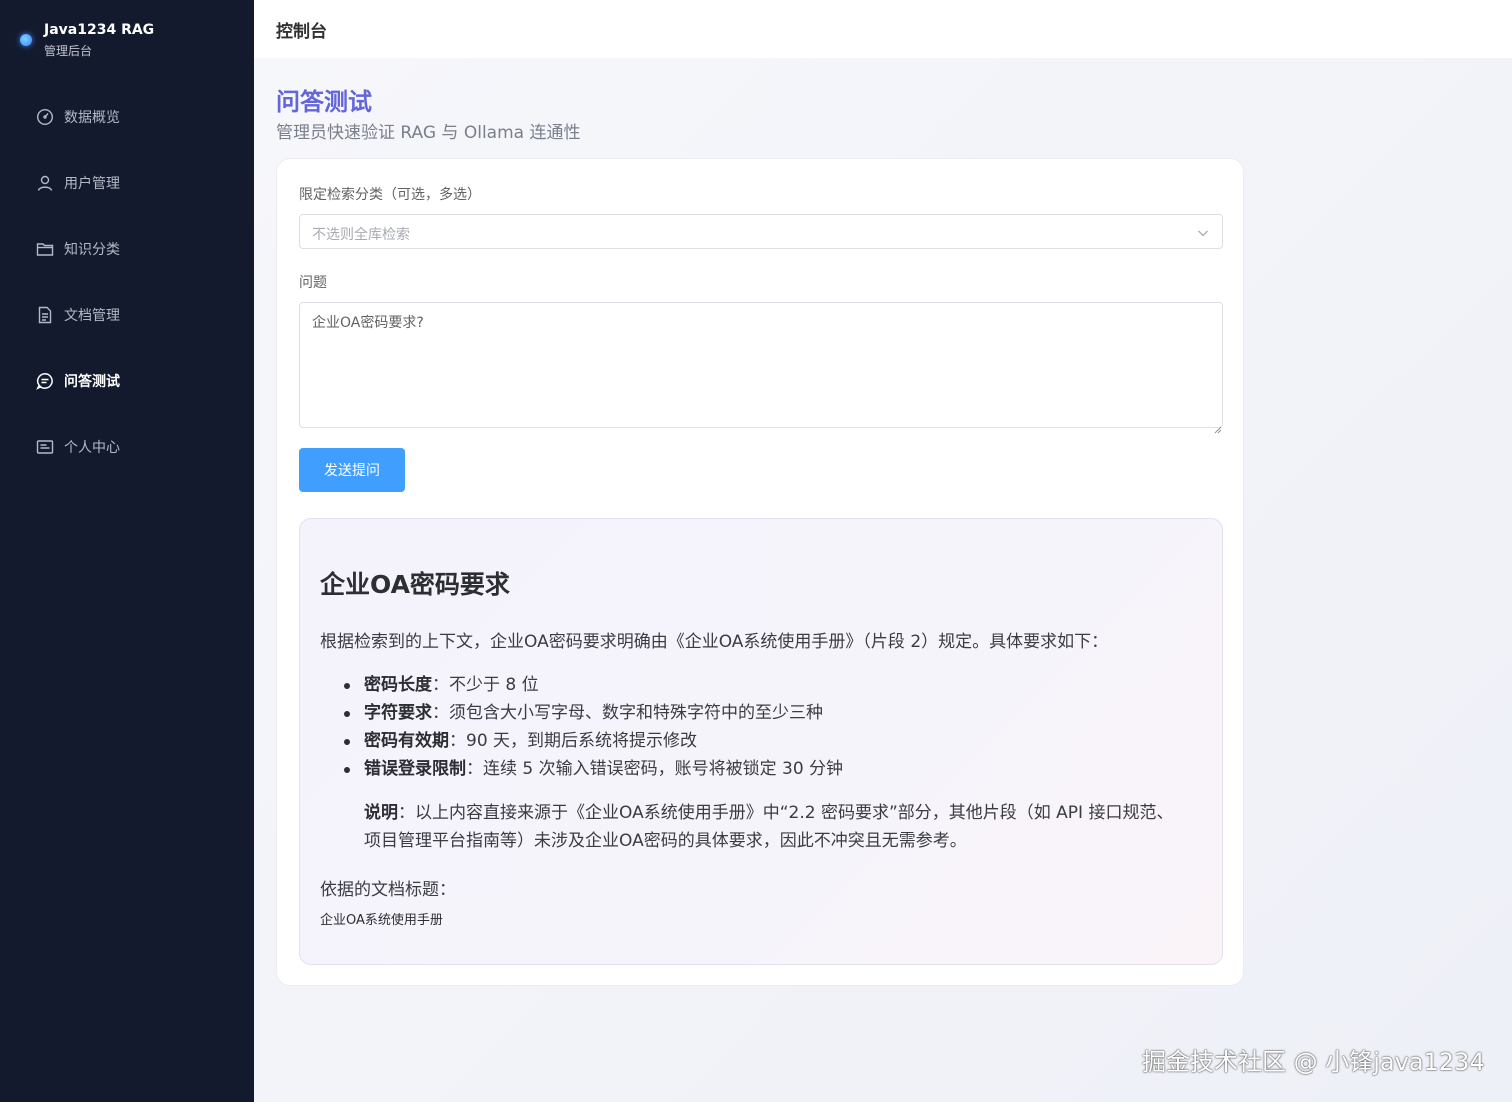 This screenshot has width=1512, height=1102. I want to click on sidebar-item-label: 用户管理, so click(92, 184).